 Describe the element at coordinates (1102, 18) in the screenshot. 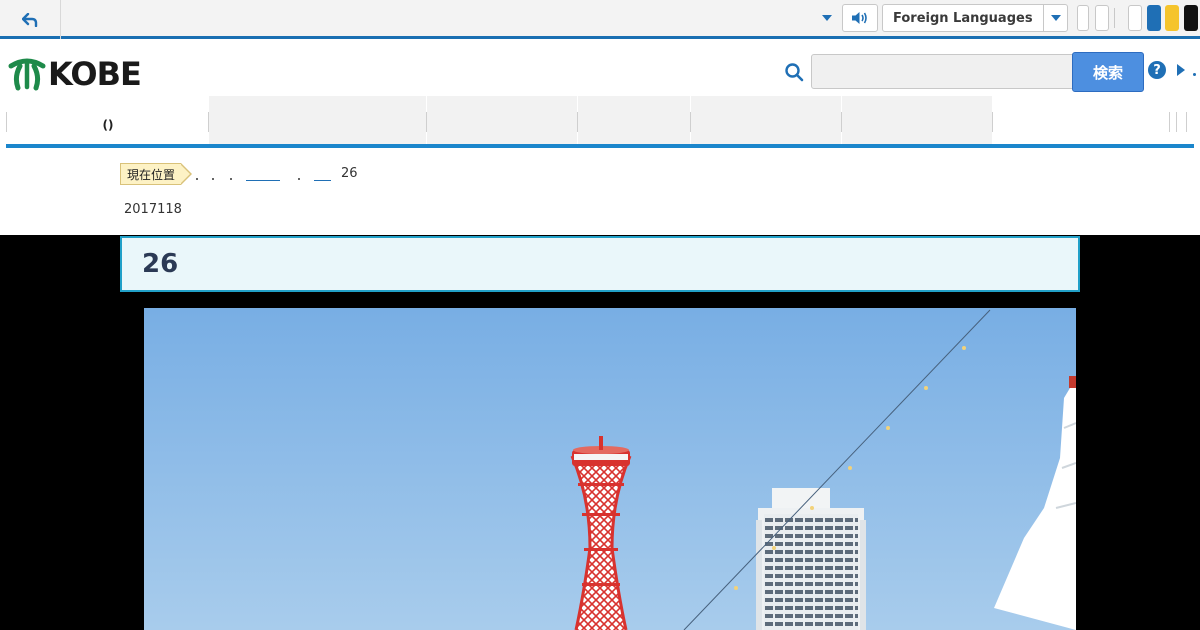

I see `font-size-large-button` at that location.